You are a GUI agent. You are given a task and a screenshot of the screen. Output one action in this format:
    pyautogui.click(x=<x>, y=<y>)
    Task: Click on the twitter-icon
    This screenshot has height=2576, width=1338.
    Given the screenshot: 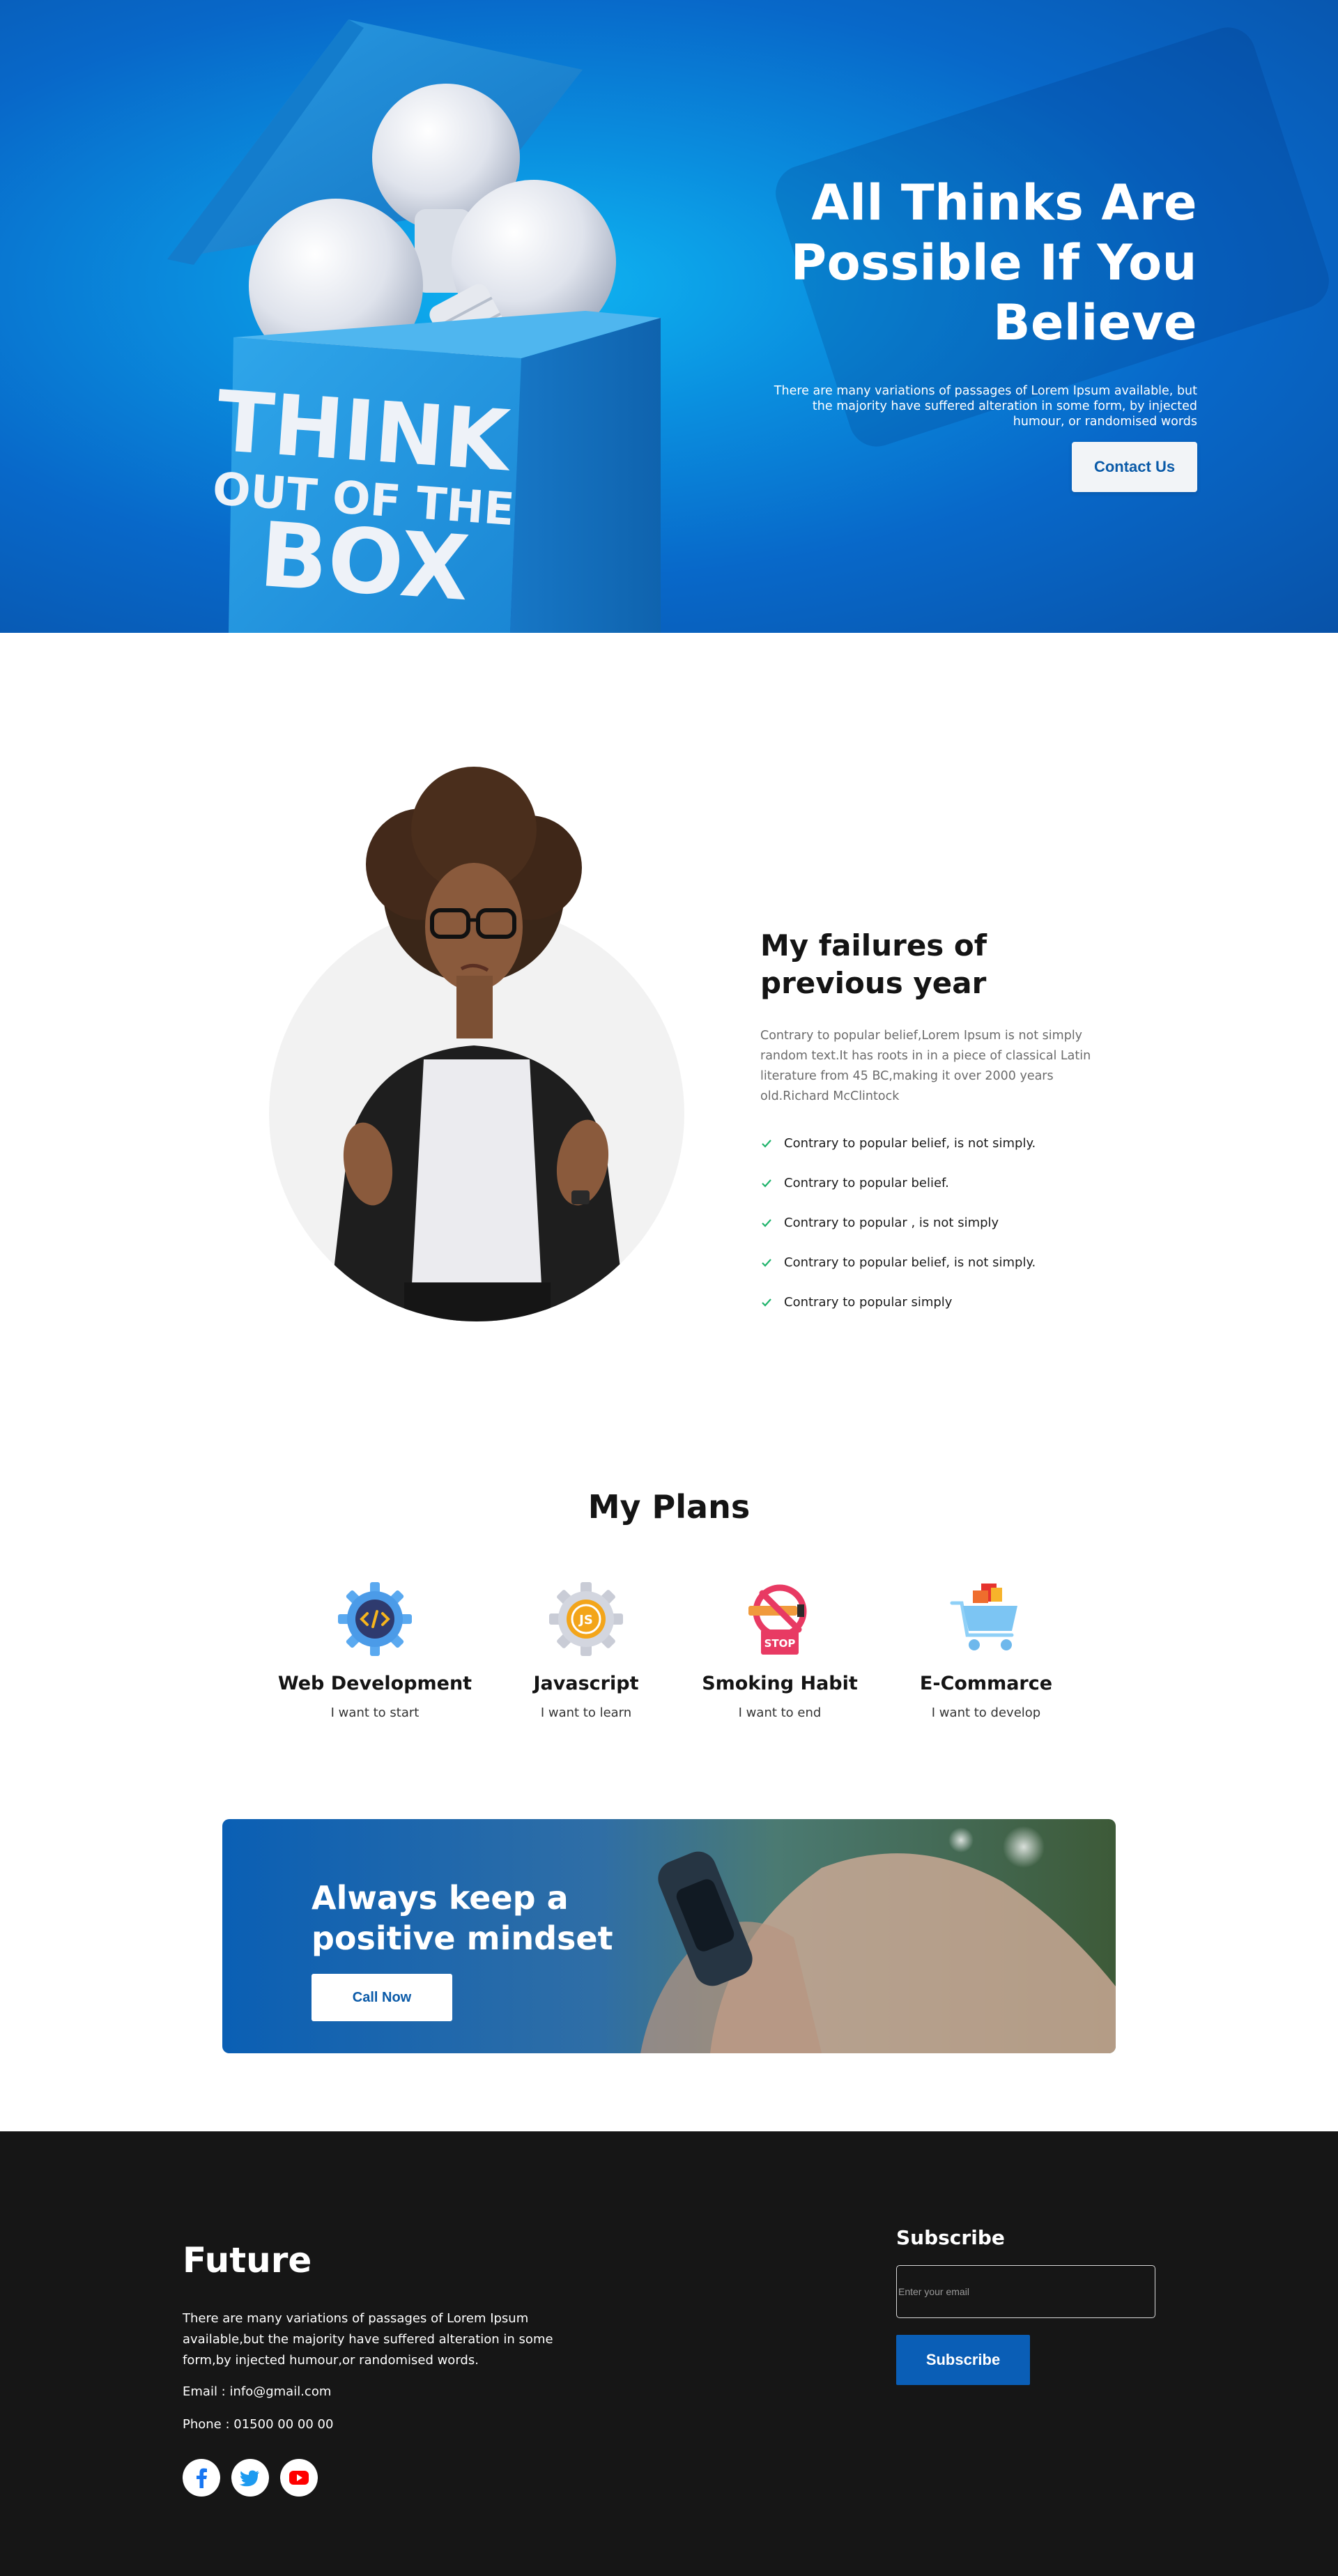 What is the action you would take?
    pyautogui.click(x=249, y=2478)
    